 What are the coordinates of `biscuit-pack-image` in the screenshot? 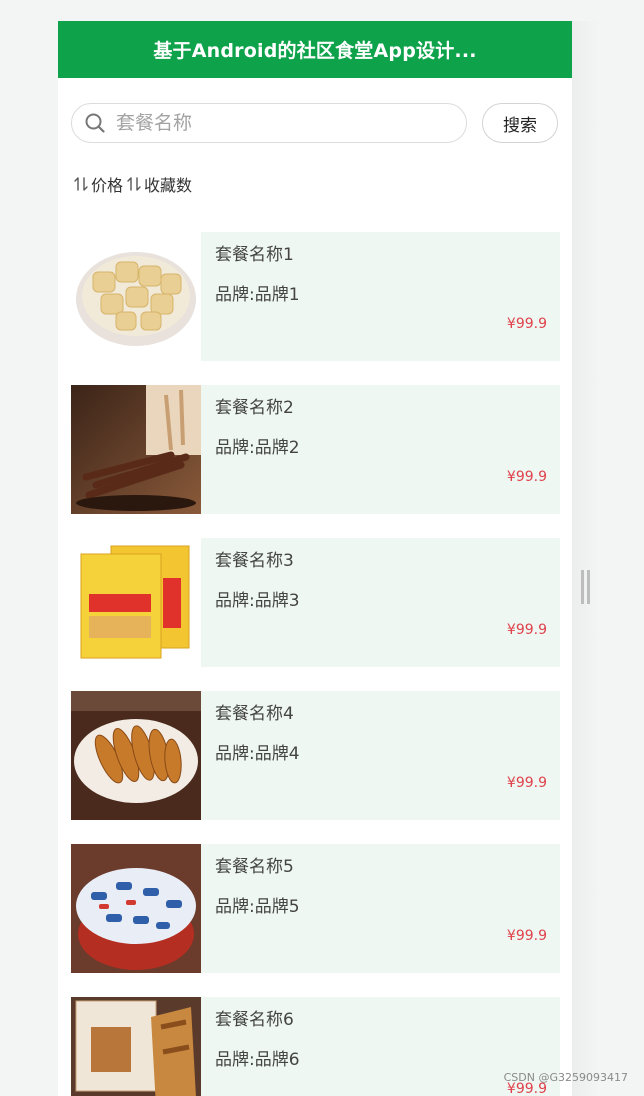 It's located at (136, 602).